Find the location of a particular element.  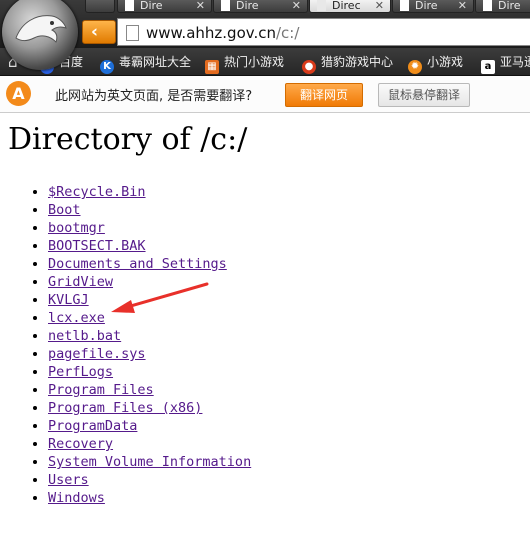

entry-link: System Volume Information is located at coordinates (149, 462).